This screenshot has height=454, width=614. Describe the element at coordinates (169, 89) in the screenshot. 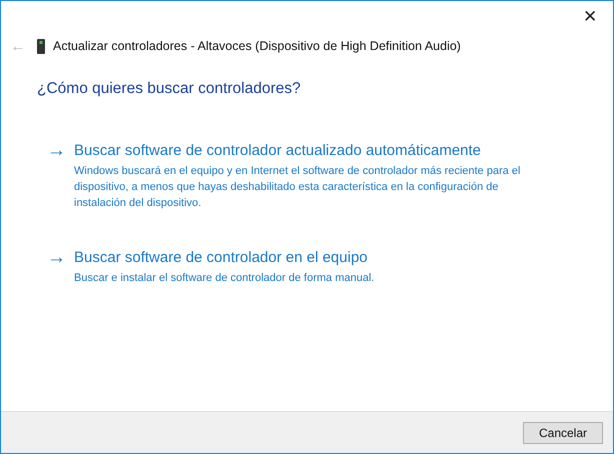

I see `heading: ¿Cómo quieres buscar controladores?` at that location.